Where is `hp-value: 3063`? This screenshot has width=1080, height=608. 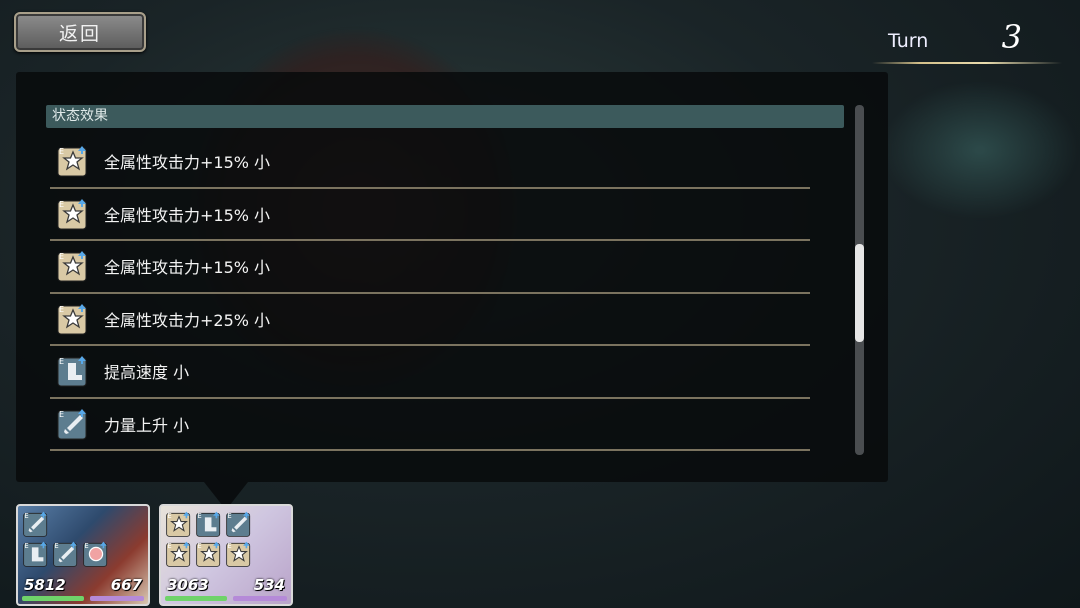 hp-value: 3063 is located at coordinates (188, 585).